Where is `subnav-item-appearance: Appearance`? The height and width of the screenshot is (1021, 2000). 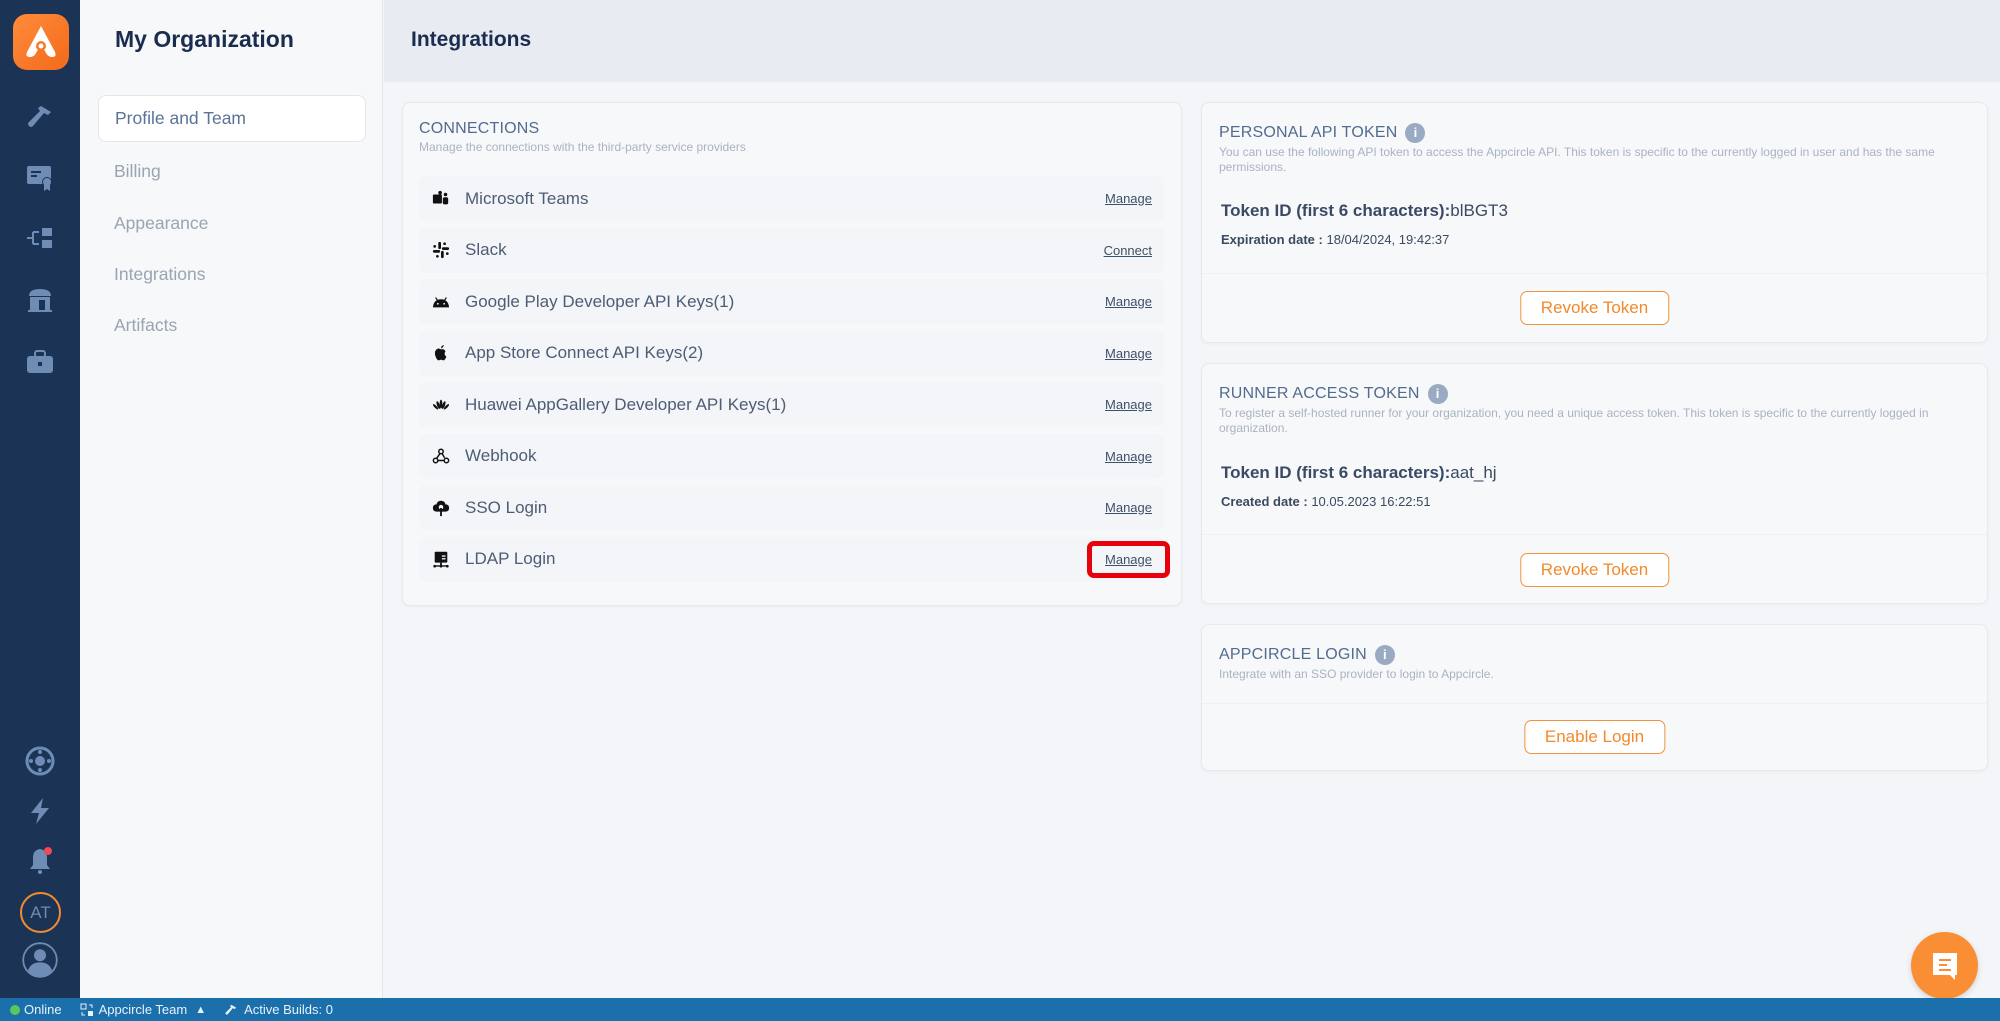 subnav-item-appearance: Appearance is located at coordinates (232, 223).